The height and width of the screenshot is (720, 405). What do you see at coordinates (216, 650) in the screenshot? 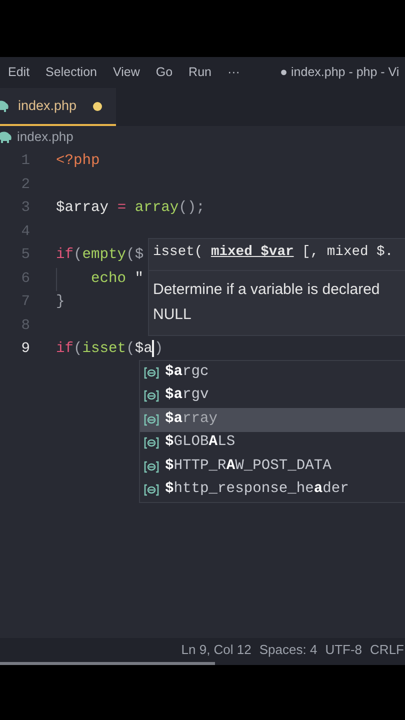
I see `status-item: Ln 9, Col 12` at bounding box center [216, 650].